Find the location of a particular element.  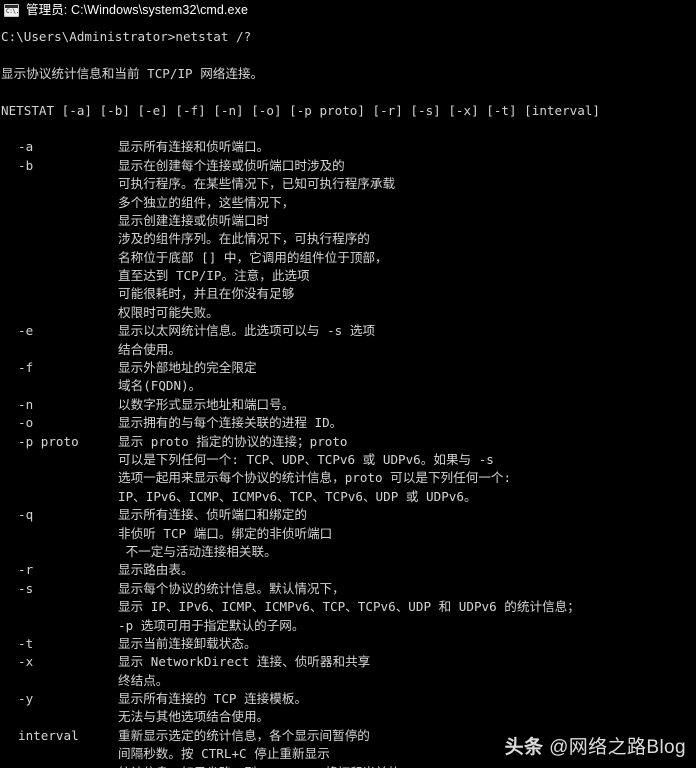

option-description-continuation: 涉及的组件序列。在此情况下，可执行程序的 is located at coordinates (348, 239).